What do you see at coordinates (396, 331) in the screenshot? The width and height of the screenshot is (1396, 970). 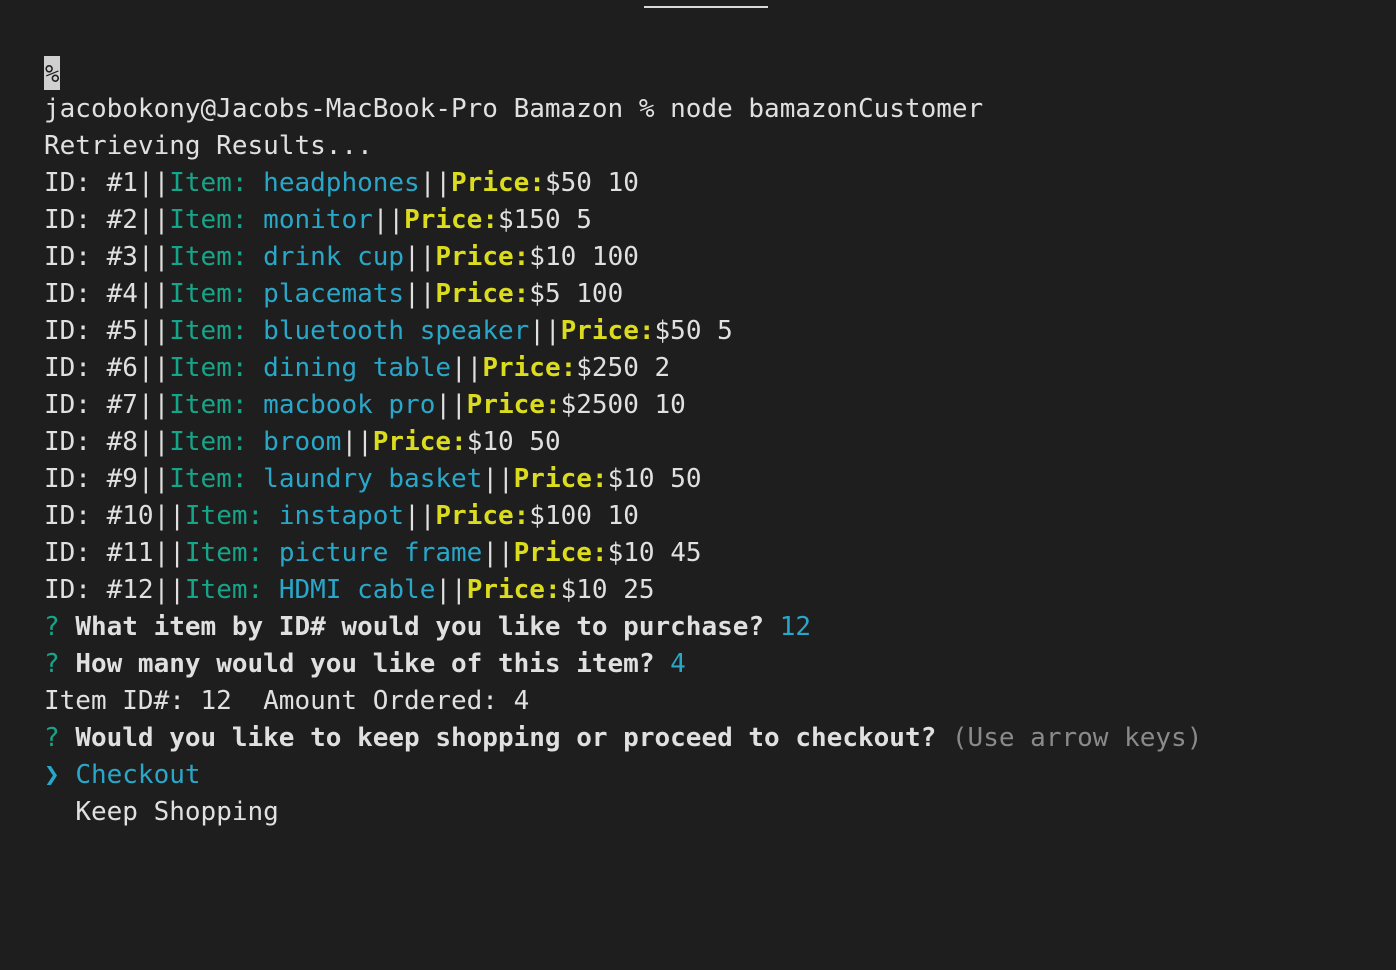 I see `product-name: bluetooth speaker` at bounding box center [396, 331].